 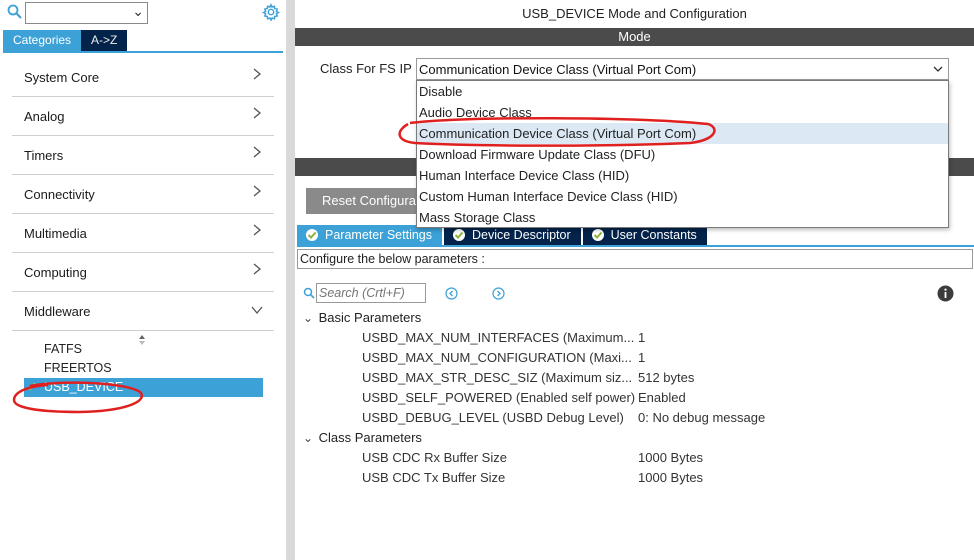 I want to click on category-filter-select: ⌄, so click(x=86, y=13).